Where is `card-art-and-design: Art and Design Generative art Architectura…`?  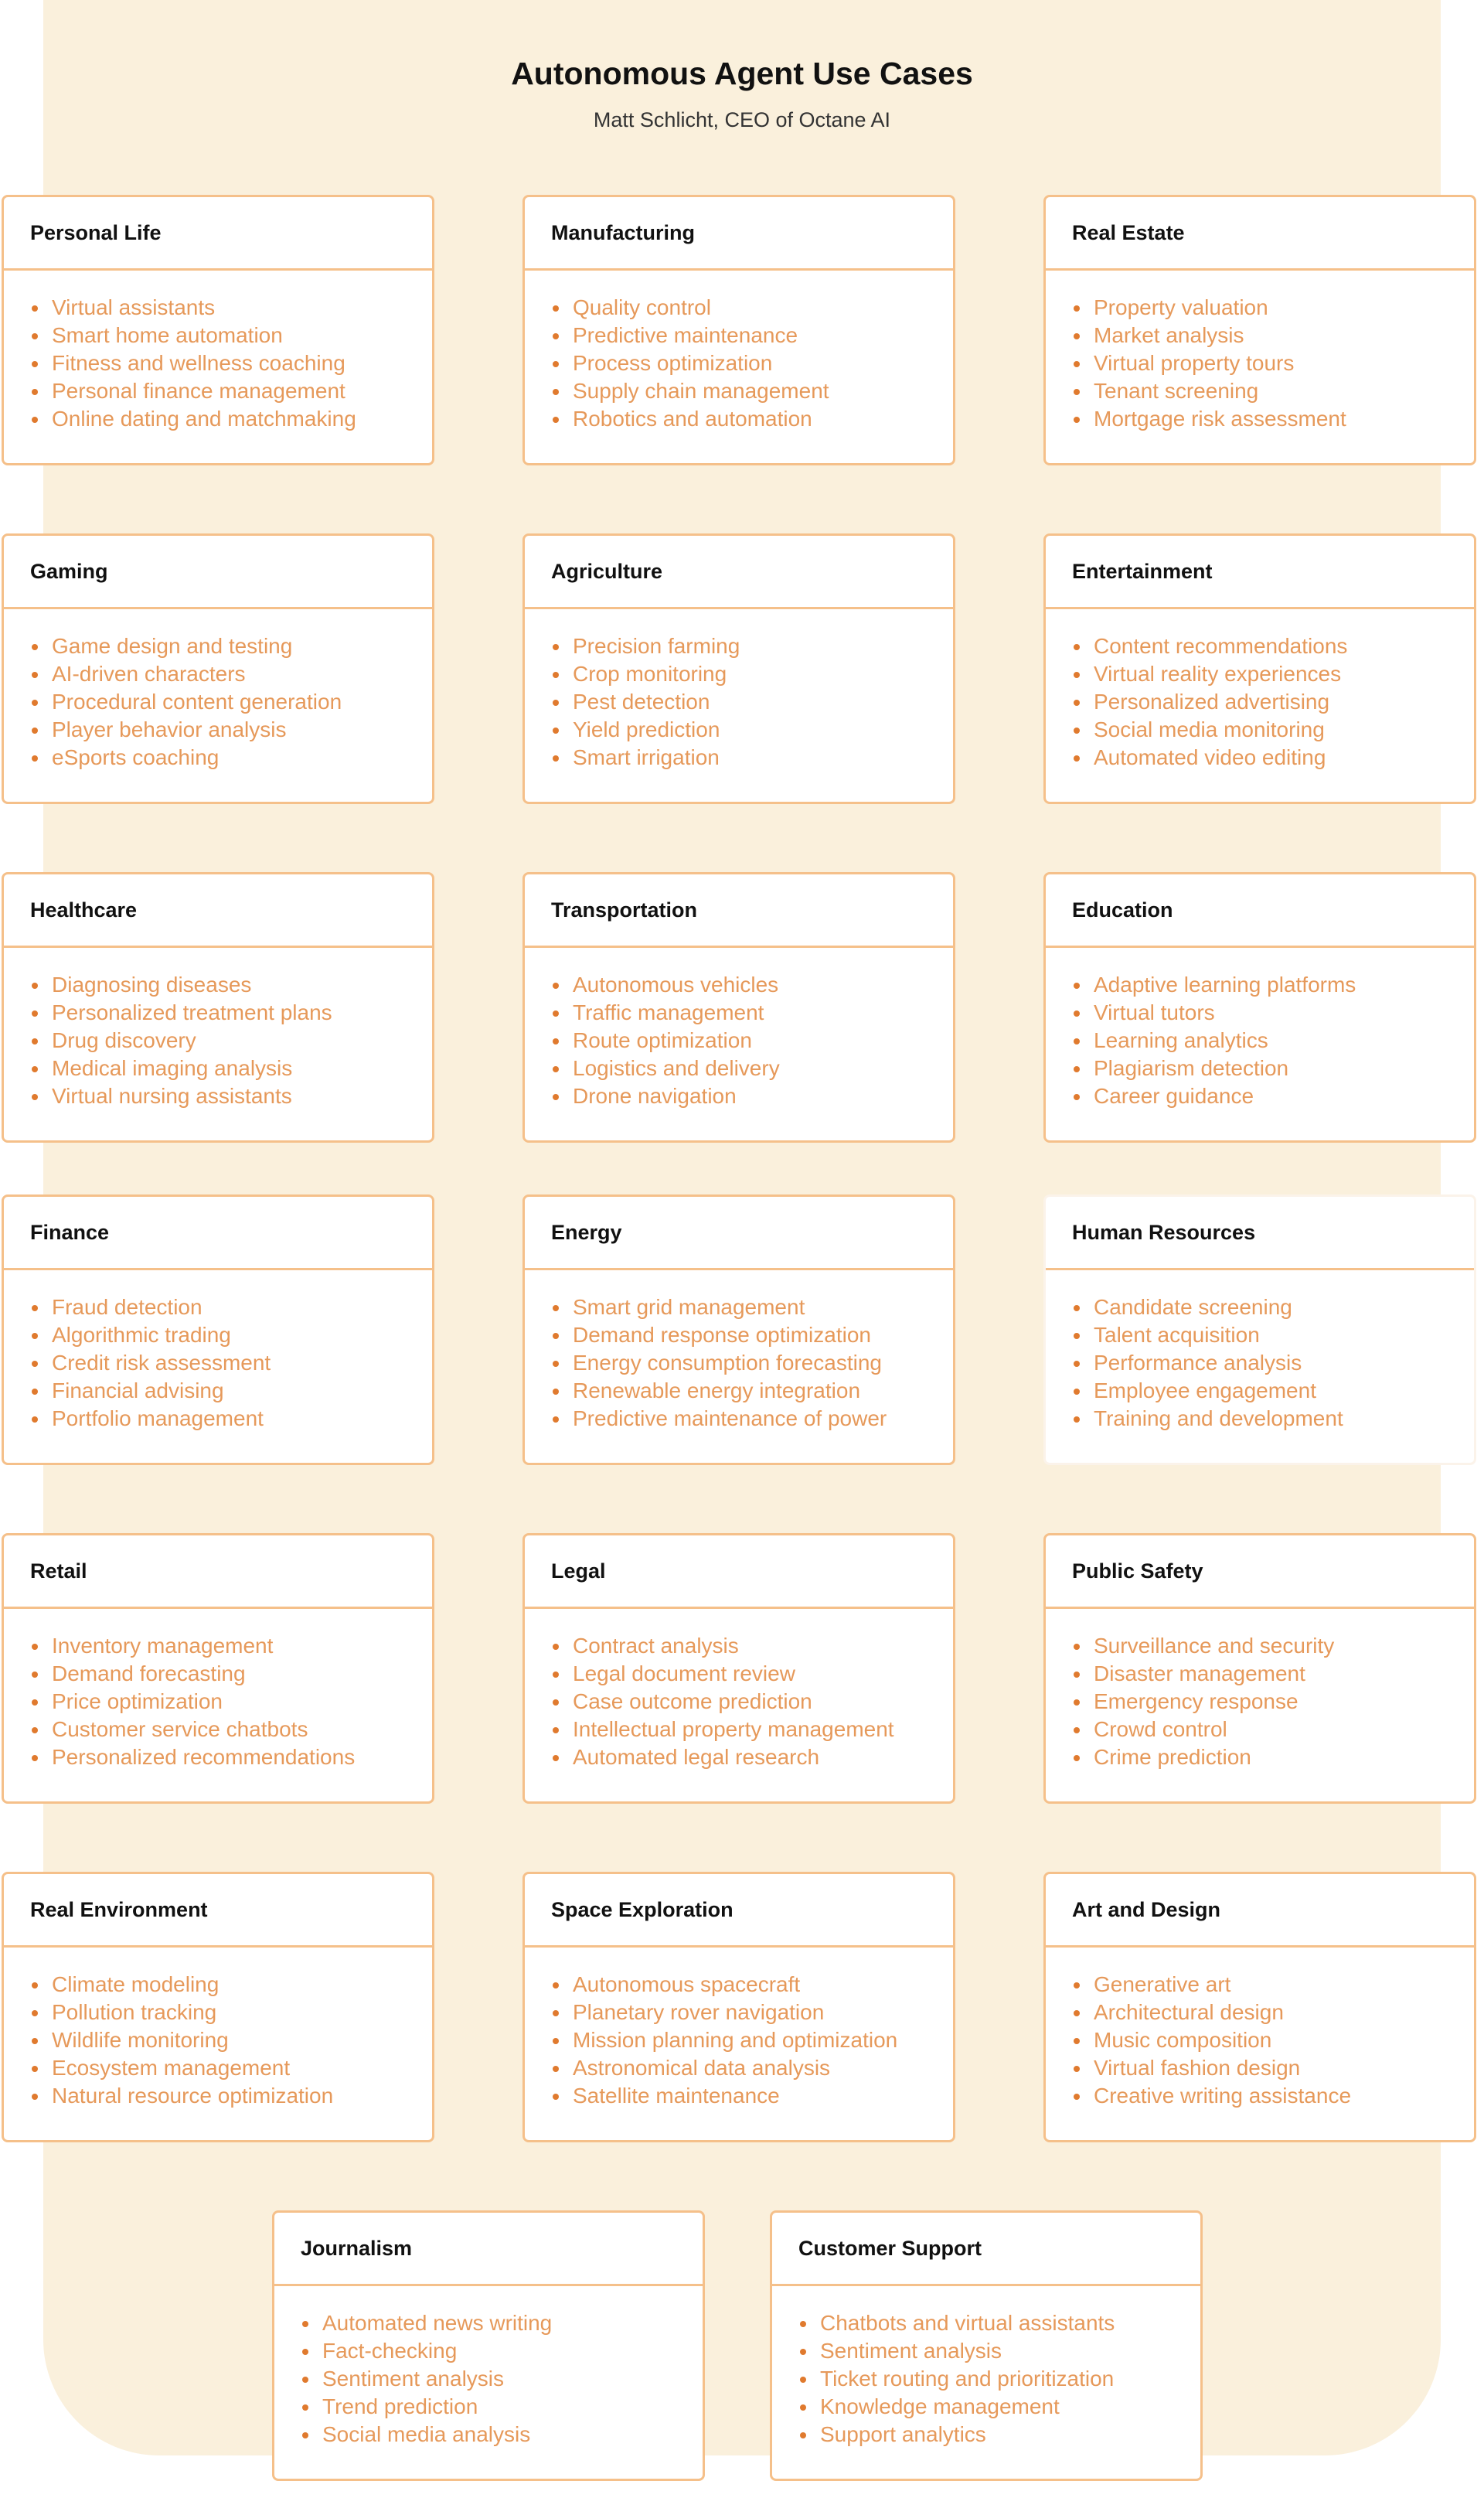
card-art-and-design: Art and Design Generative art Architectura… is located at coordinates (1259, 2007).